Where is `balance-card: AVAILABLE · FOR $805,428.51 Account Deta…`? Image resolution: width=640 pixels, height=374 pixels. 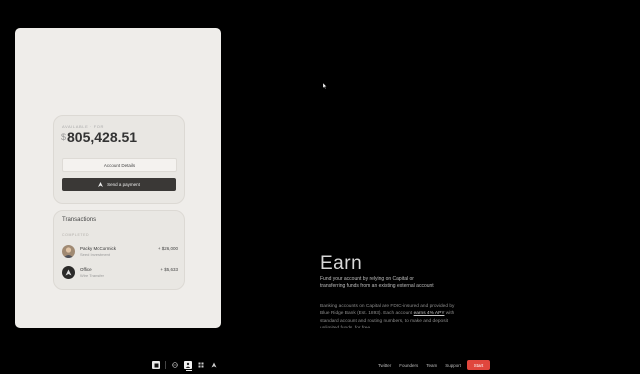 balance-card: AVAILABLE · FOR $805,428.51 Account Deta… is located at coordinates (119, 159).